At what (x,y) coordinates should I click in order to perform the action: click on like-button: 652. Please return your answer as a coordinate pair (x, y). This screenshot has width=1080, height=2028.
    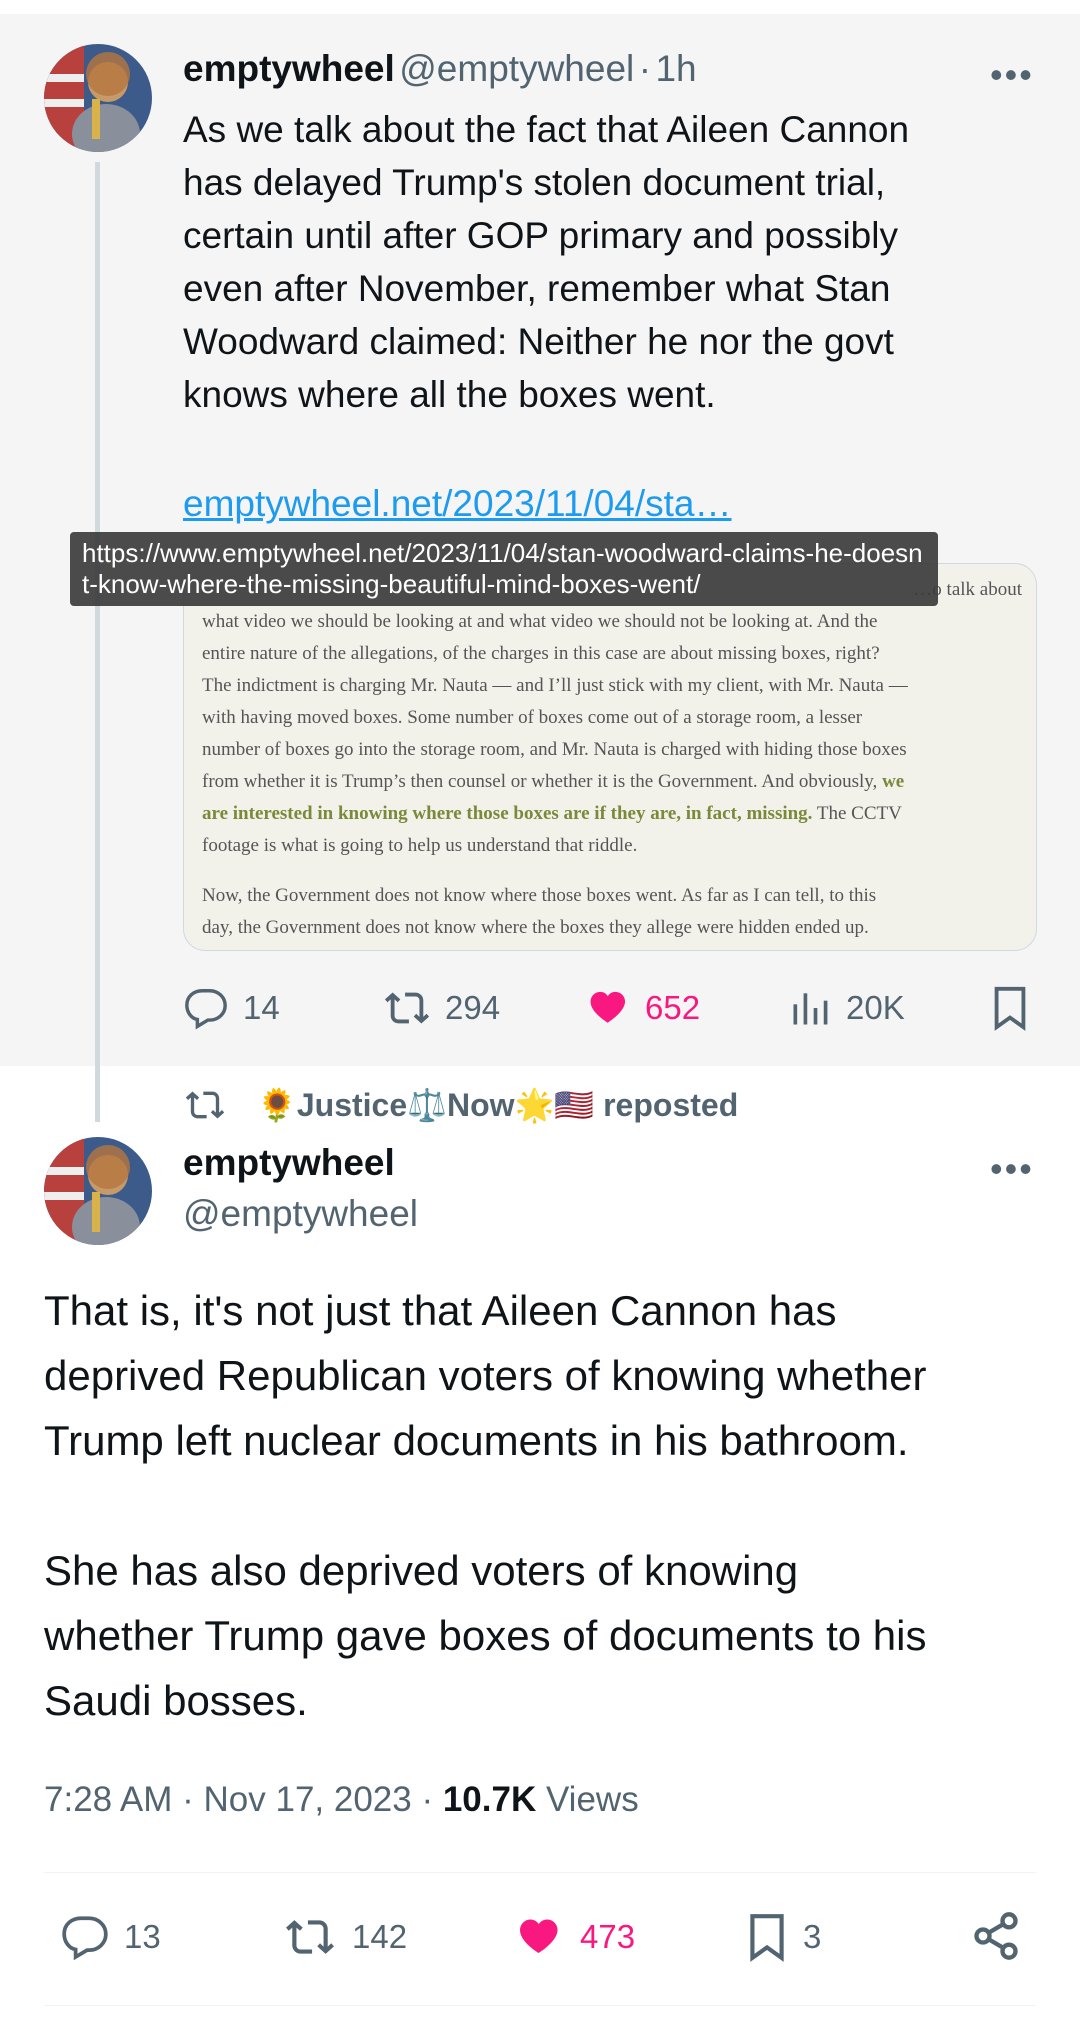
    Looking at the image, I should click on (642, 1008).